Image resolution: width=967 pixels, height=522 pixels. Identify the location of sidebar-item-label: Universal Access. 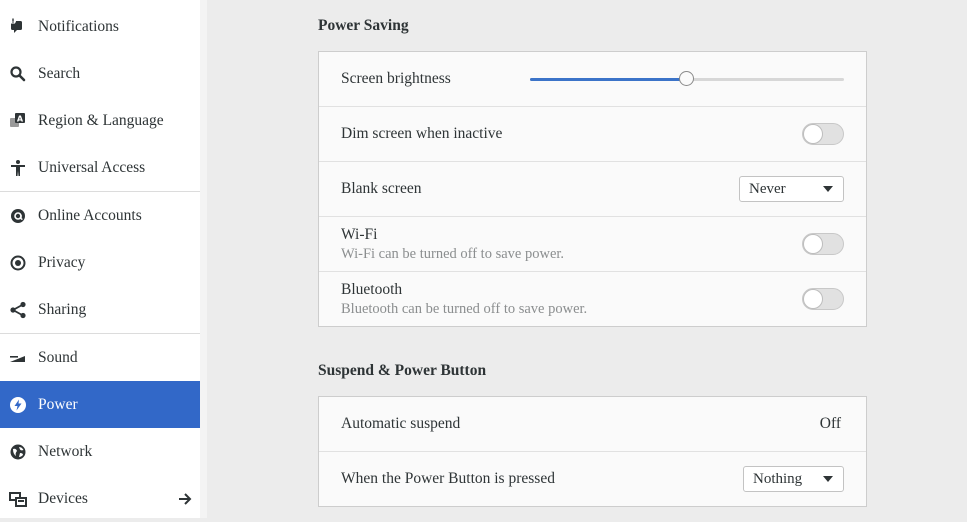
(92, 167).